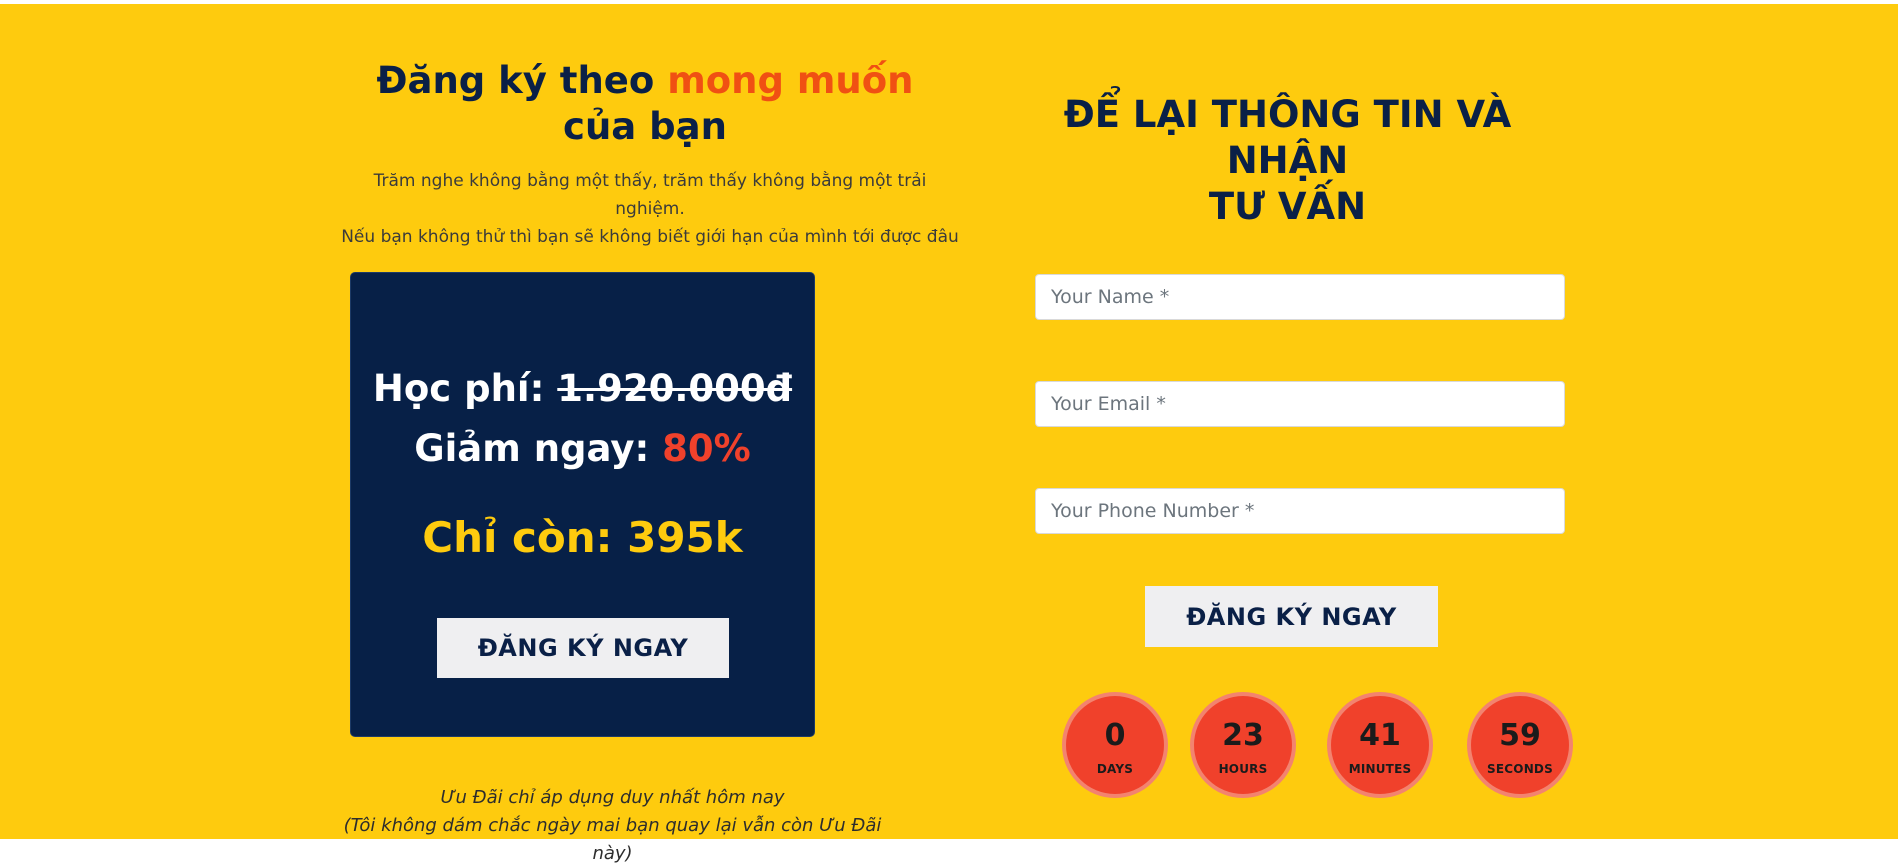 The width and height of the screenshot is (1898, 868). Describe the element at coordinates (1287, 137) in the screenshot. I see `form-title-line-1: ĐỂ LẠI THÔNG TIN VÀ NHẬN` at that location.